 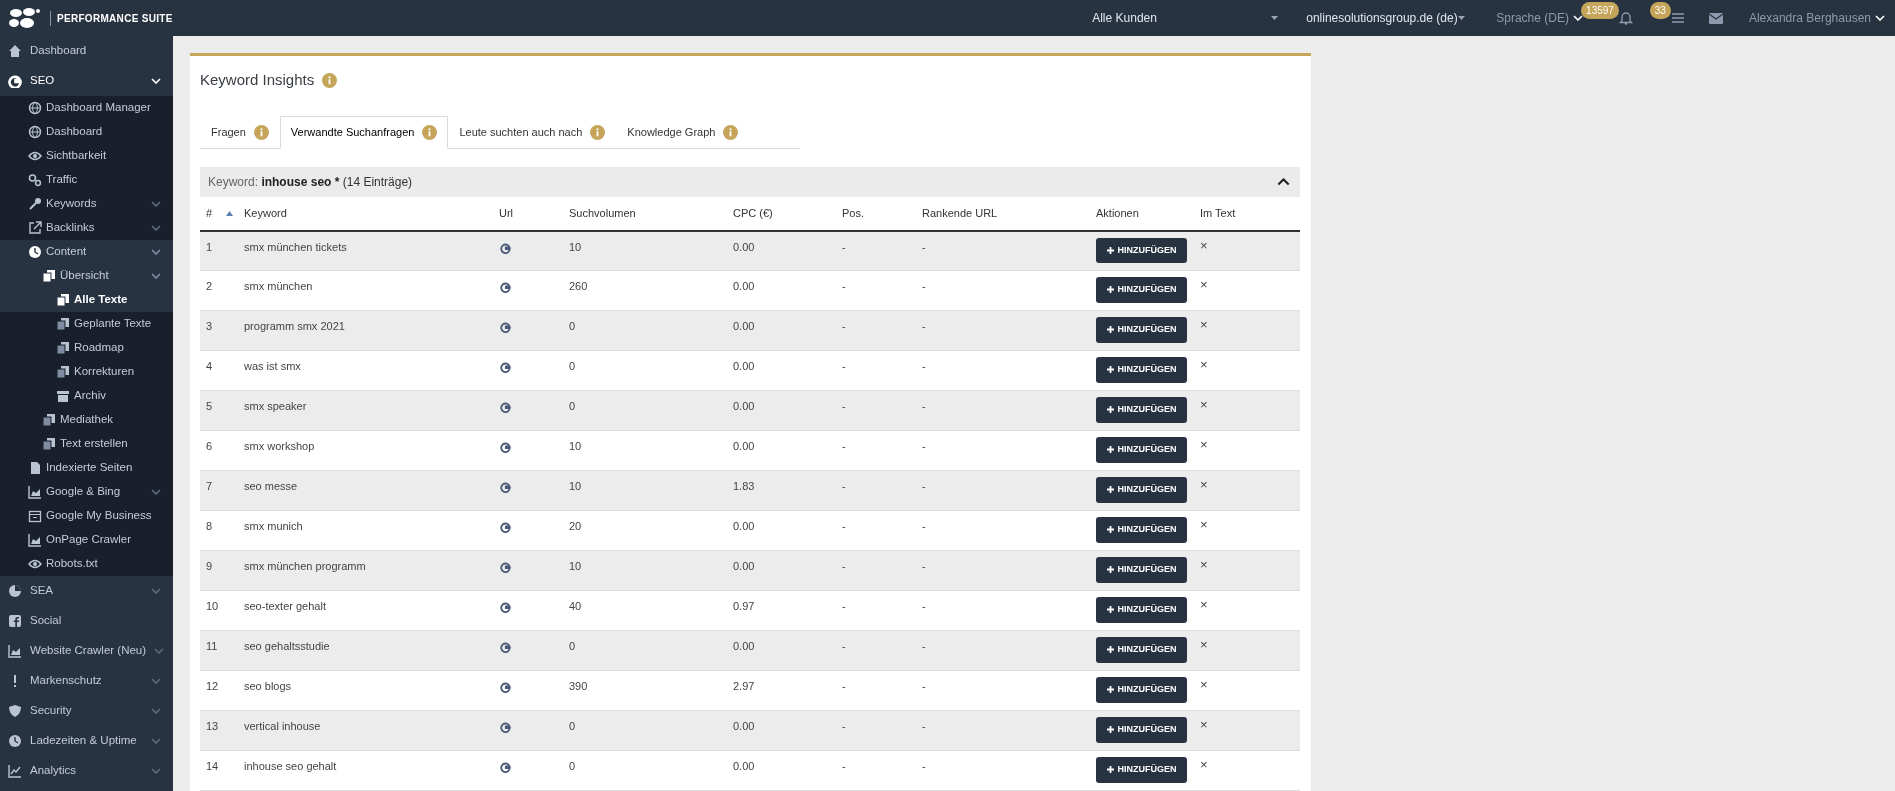 I want to click on sidebar-item: Markenschutz, so click(x=86, y=681).